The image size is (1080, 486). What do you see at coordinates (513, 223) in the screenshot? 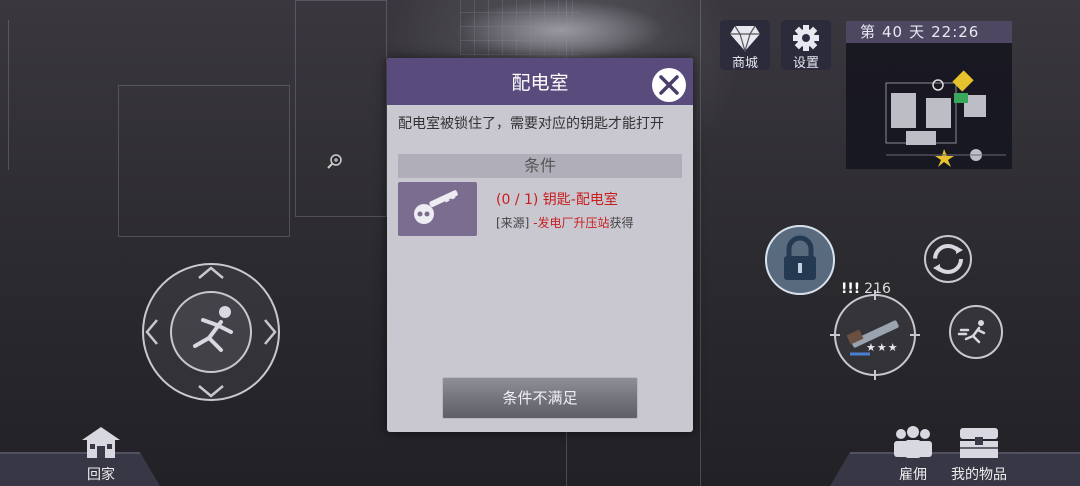
I see `source-prefix: [来源]` at bounding box center [513, 223].